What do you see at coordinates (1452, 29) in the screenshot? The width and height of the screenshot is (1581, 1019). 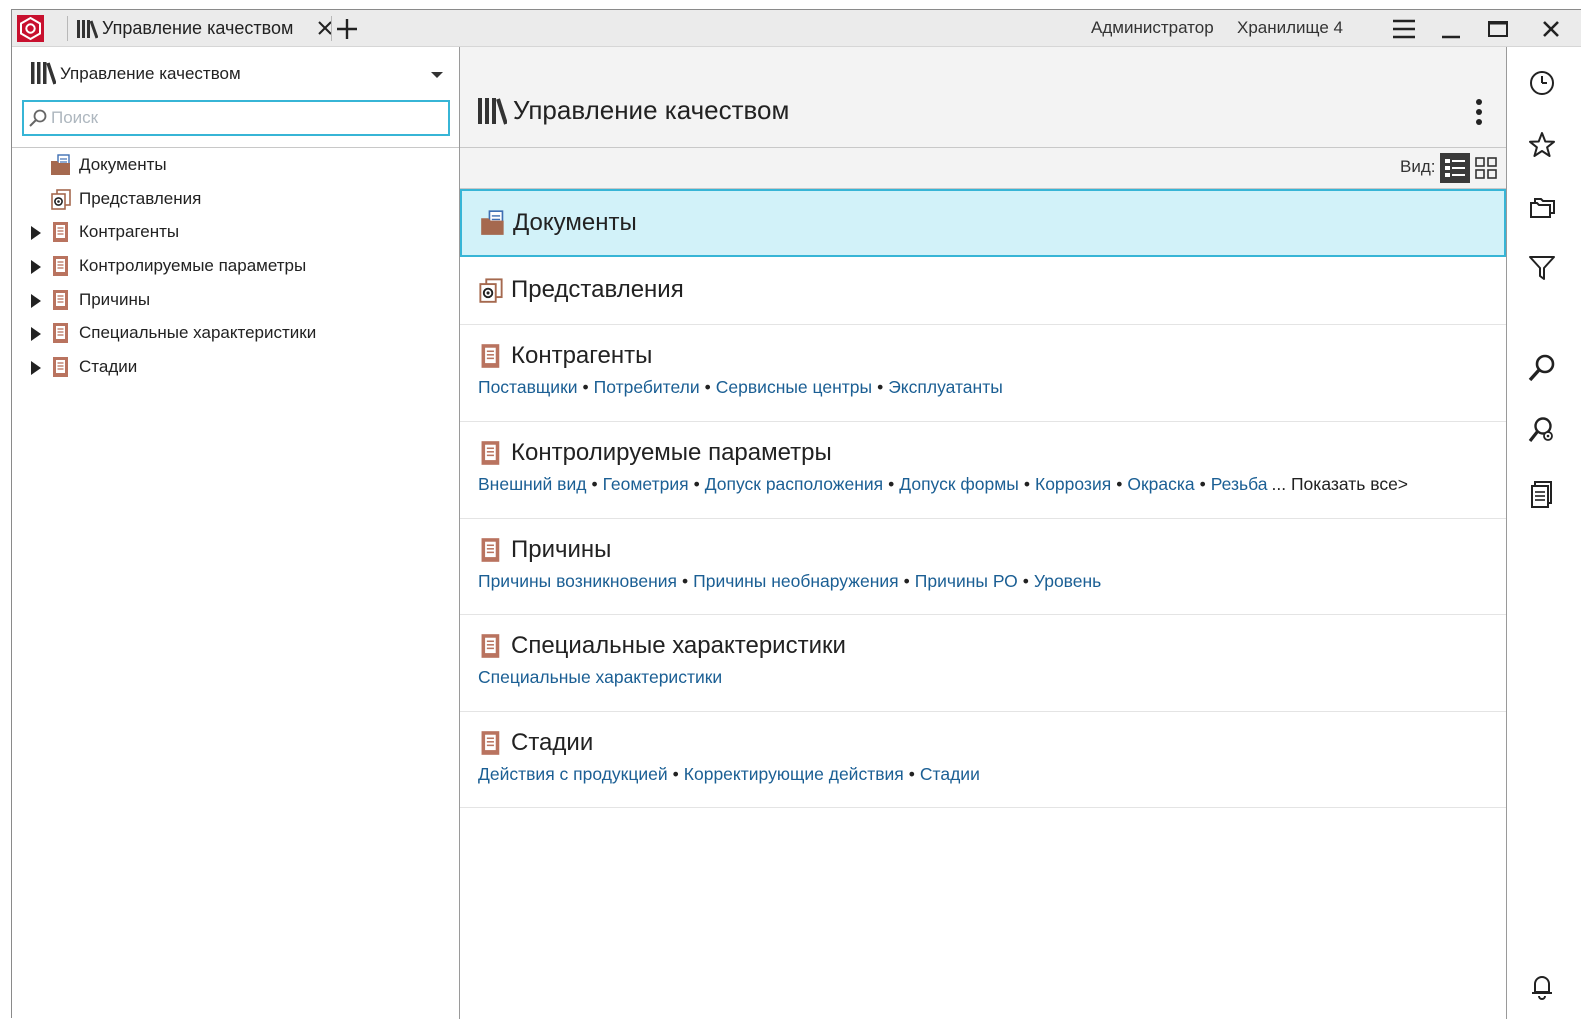 I see `minimize-icon` at bounding box center [1452, 29].